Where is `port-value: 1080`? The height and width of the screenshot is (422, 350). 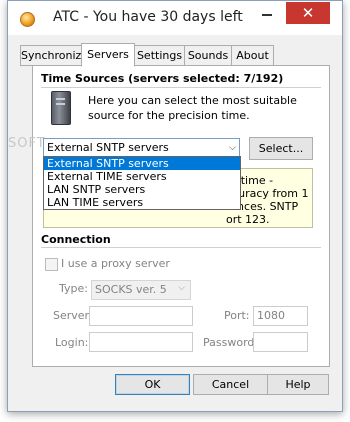 port-value: 1080 is located at coordinates (271, 315).